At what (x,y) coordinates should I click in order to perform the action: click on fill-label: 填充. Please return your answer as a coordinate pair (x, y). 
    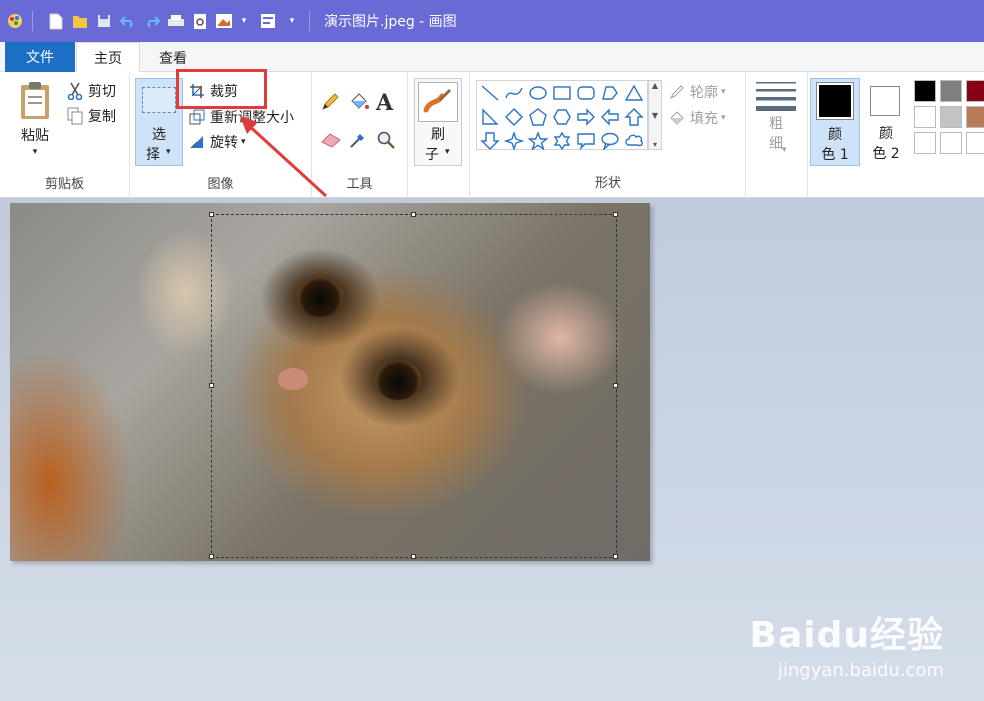
    Looking at the image, I should click on (704, 119).